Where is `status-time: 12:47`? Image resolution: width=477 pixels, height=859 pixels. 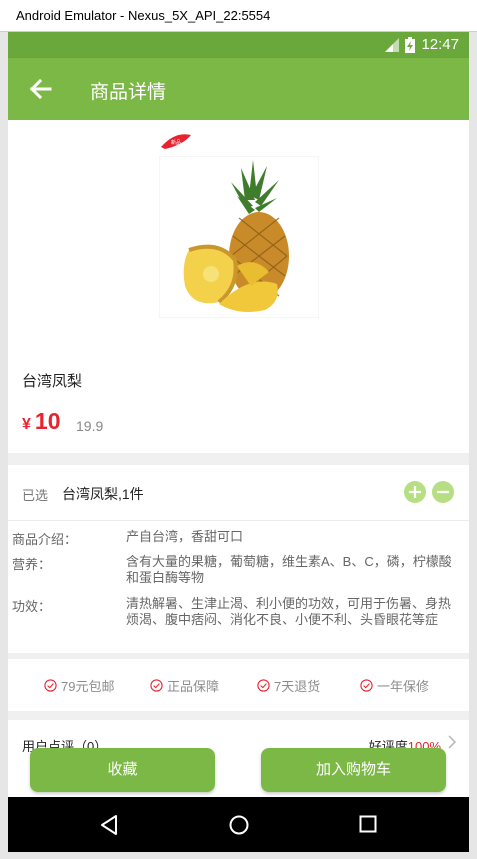 status-time: 12:47 is located at coordinates (440, 44).